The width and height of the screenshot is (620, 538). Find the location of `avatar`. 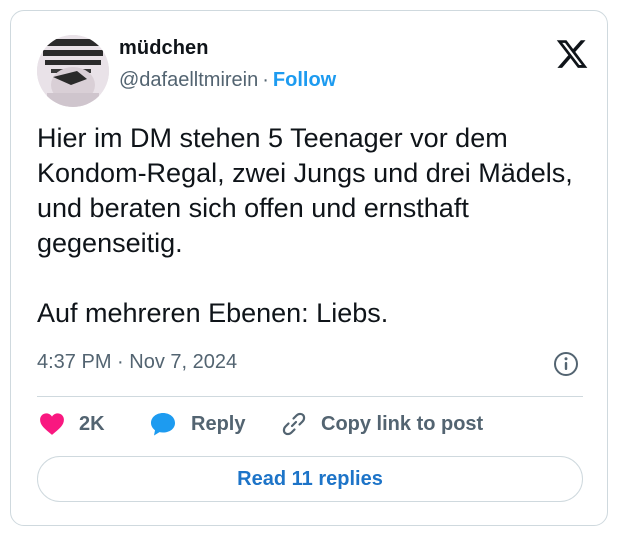

avatar is located at coordinates (73, 71).